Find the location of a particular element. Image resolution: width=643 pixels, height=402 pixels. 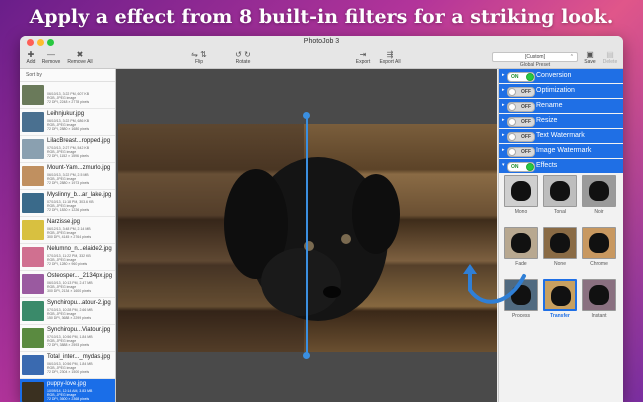

effect-fade: Fade is located at coordinates (521, 247).